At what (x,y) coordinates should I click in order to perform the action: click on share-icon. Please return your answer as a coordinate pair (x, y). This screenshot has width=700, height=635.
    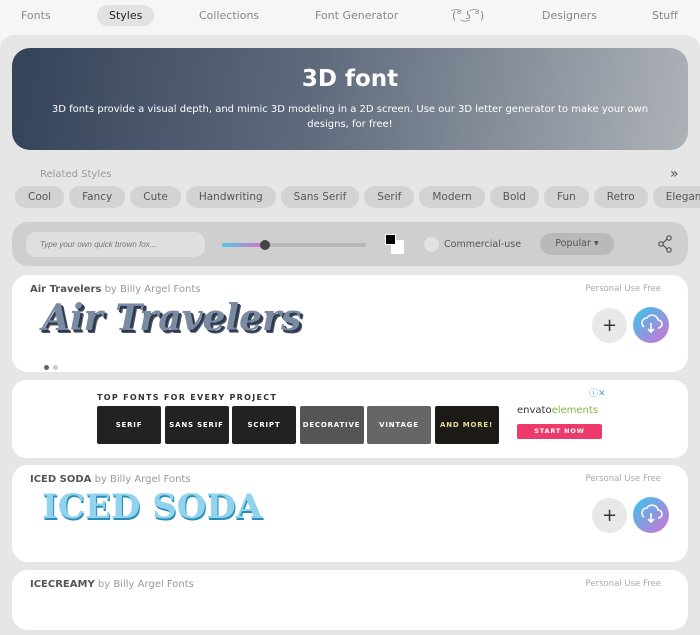
    Looking at the image, I should click on (665, 244).